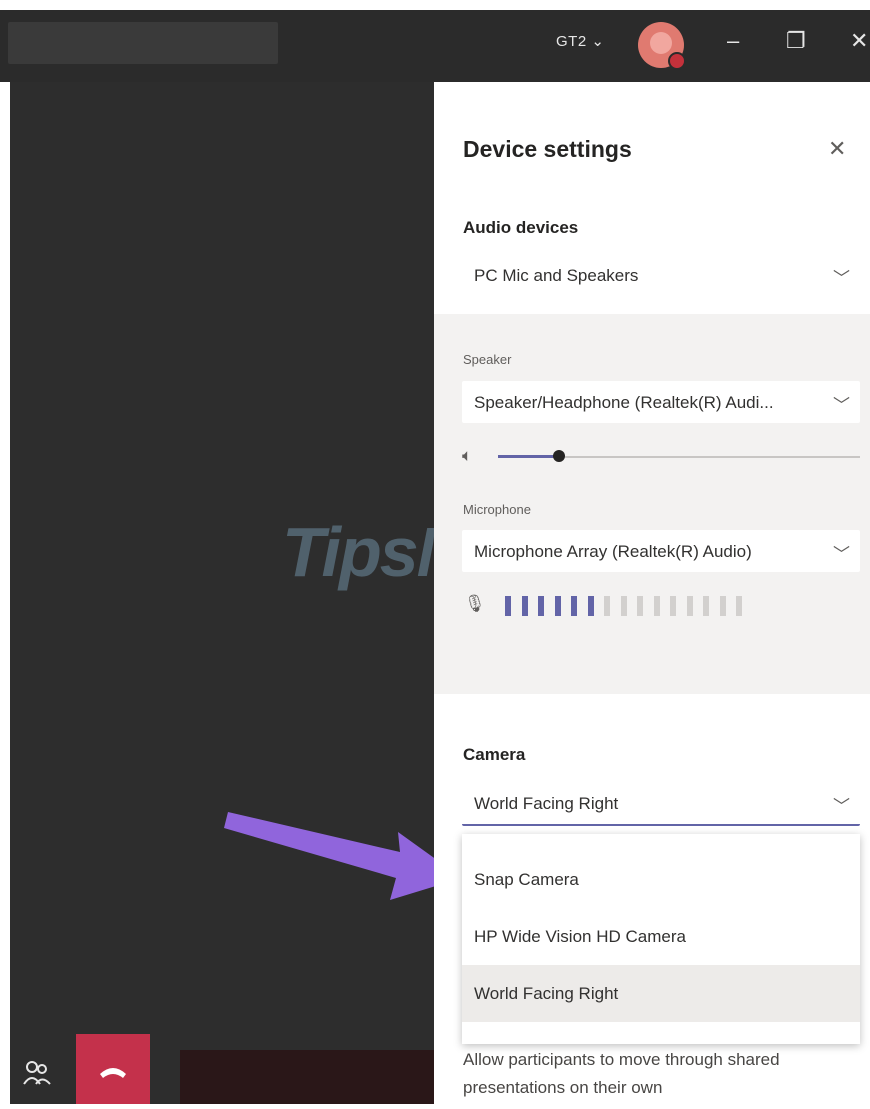 Image resolution: width=870 pixels, height=1109 pixels. Describe the element at coordinates (497, 509) in the screenshot. I see `microphone-label: Microphone` at that location.